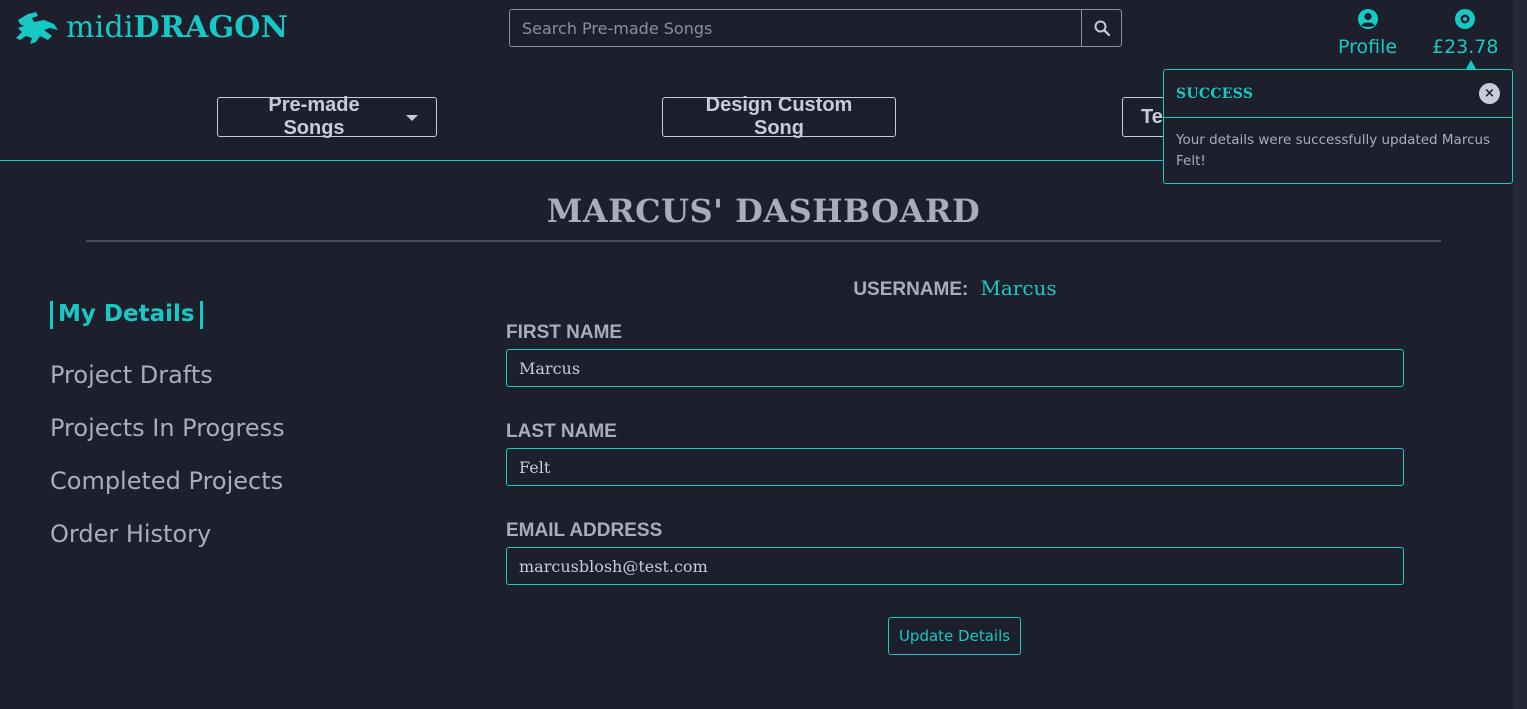 The height and width of the screenshot is (709, 1527). I want to click on scrollbar-track, so click(1520, 354).